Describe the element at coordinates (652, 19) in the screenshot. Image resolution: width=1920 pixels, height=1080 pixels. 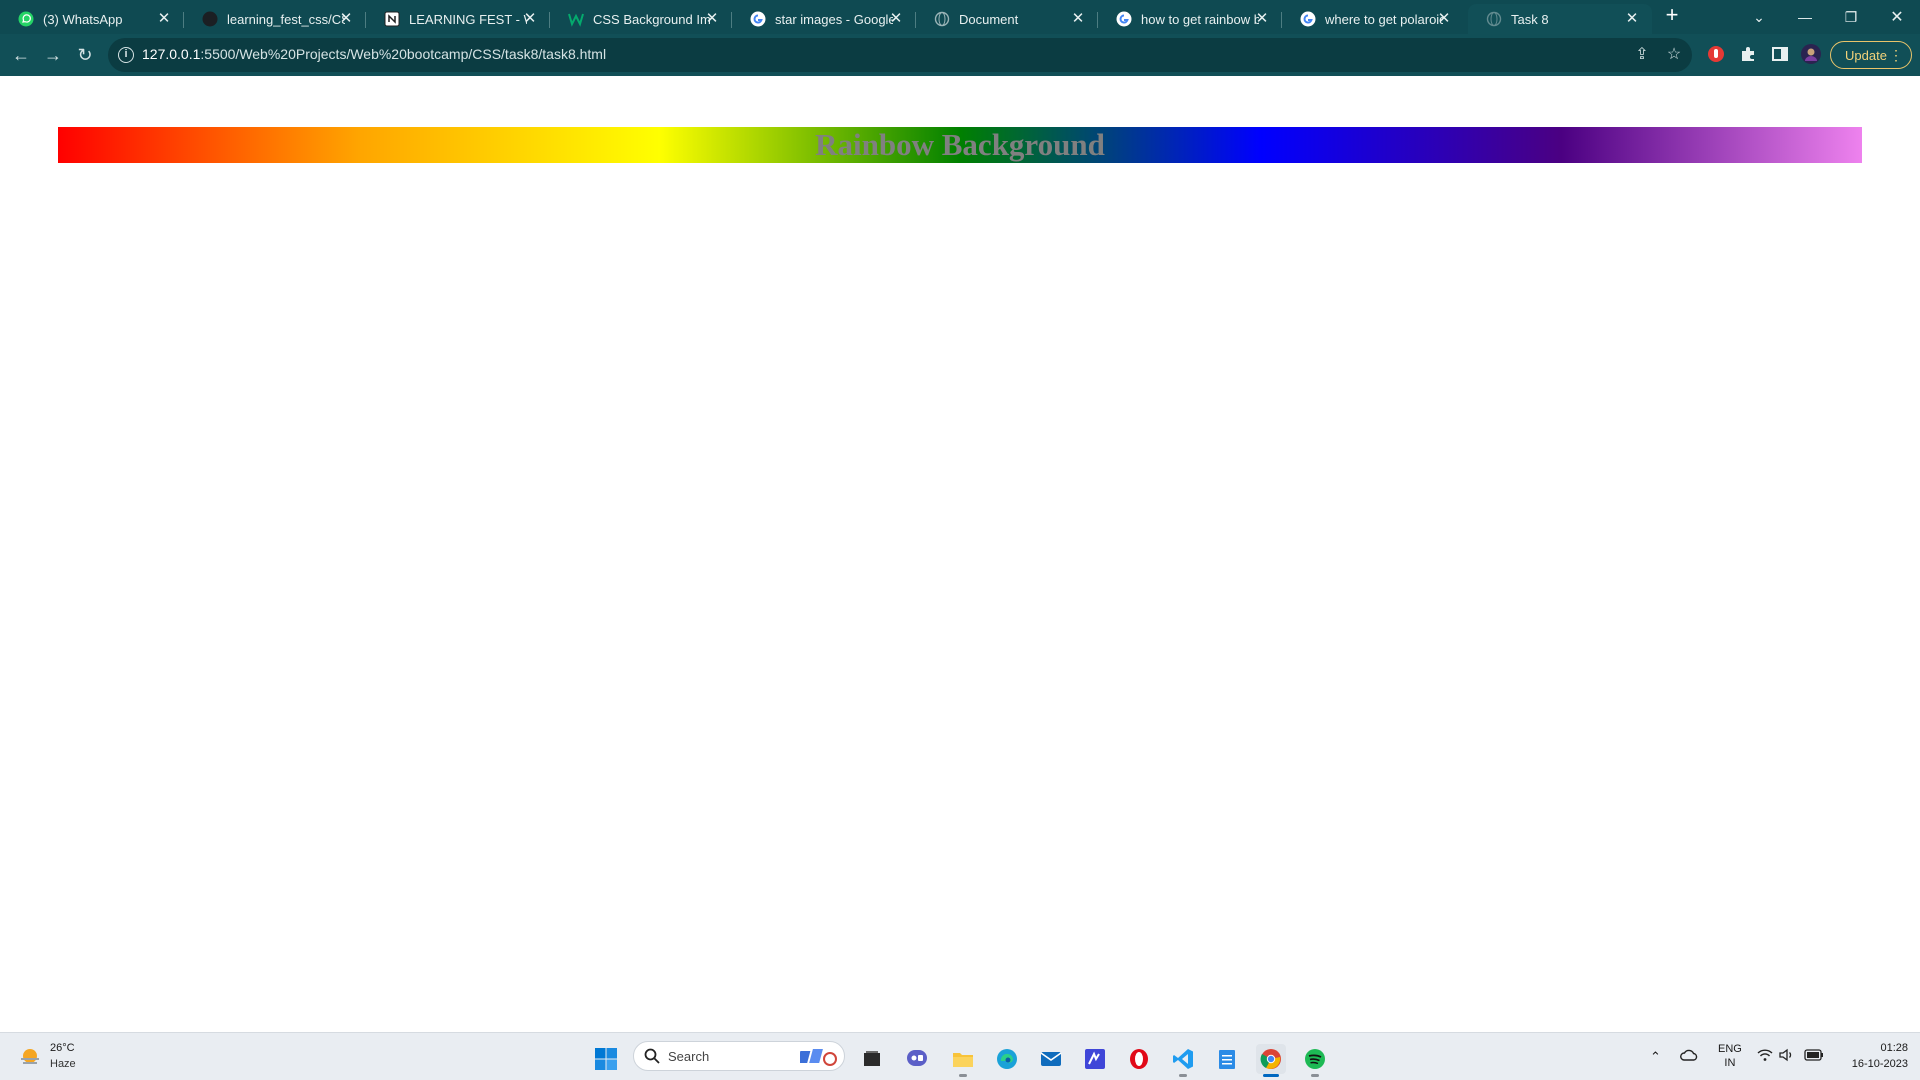
I see `tab-title: CSS Background Imag` at that location.